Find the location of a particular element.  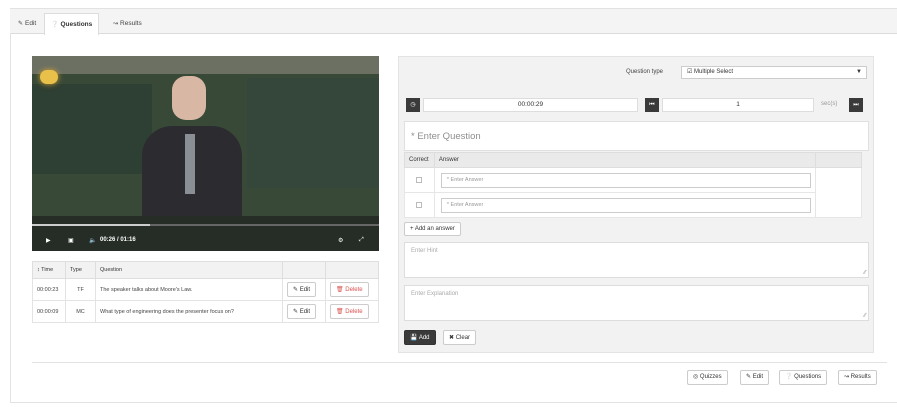

table-header-row: ↕ Time Type Question is located at coordinates (205, 270).